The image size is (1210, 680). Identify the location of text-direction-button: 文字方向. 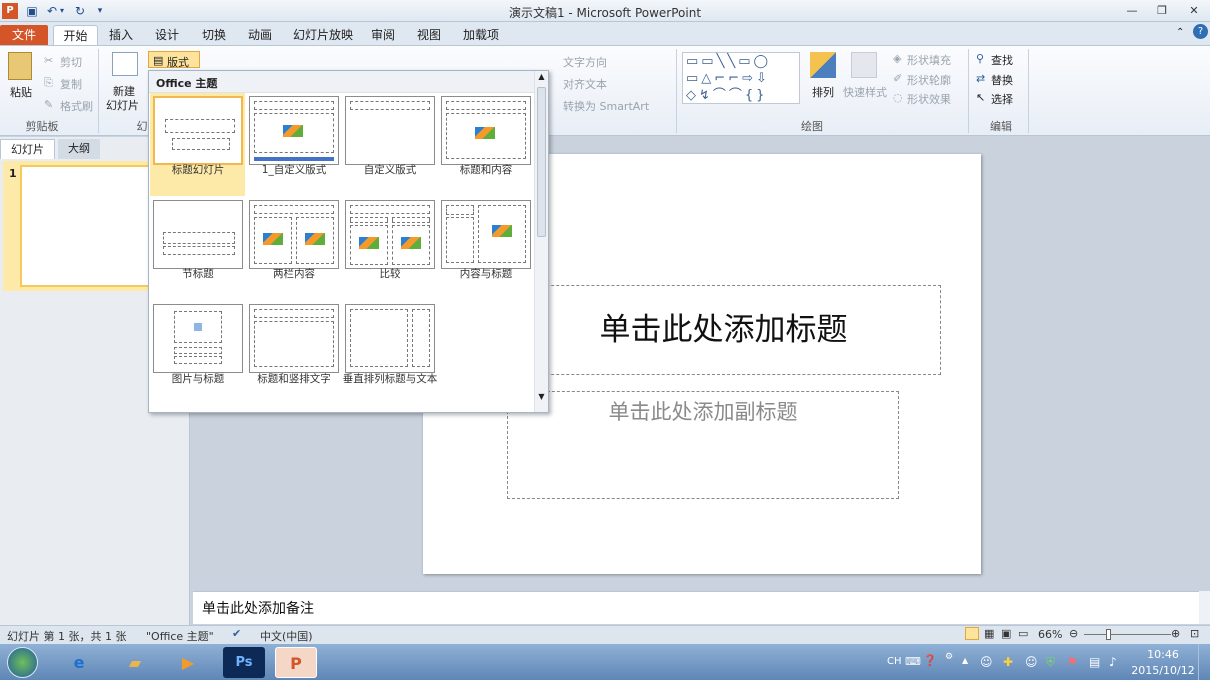
(585, 62).